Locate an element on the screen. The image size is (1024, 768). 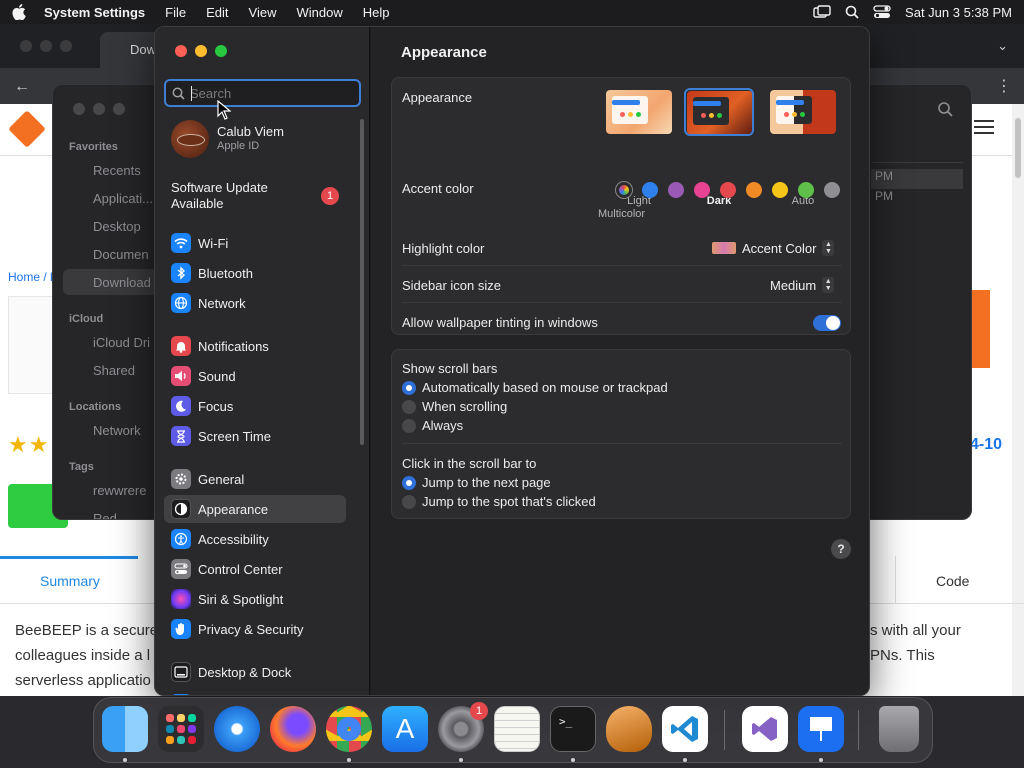
sidebar-scrollbar is located at coordinates (362, 282).